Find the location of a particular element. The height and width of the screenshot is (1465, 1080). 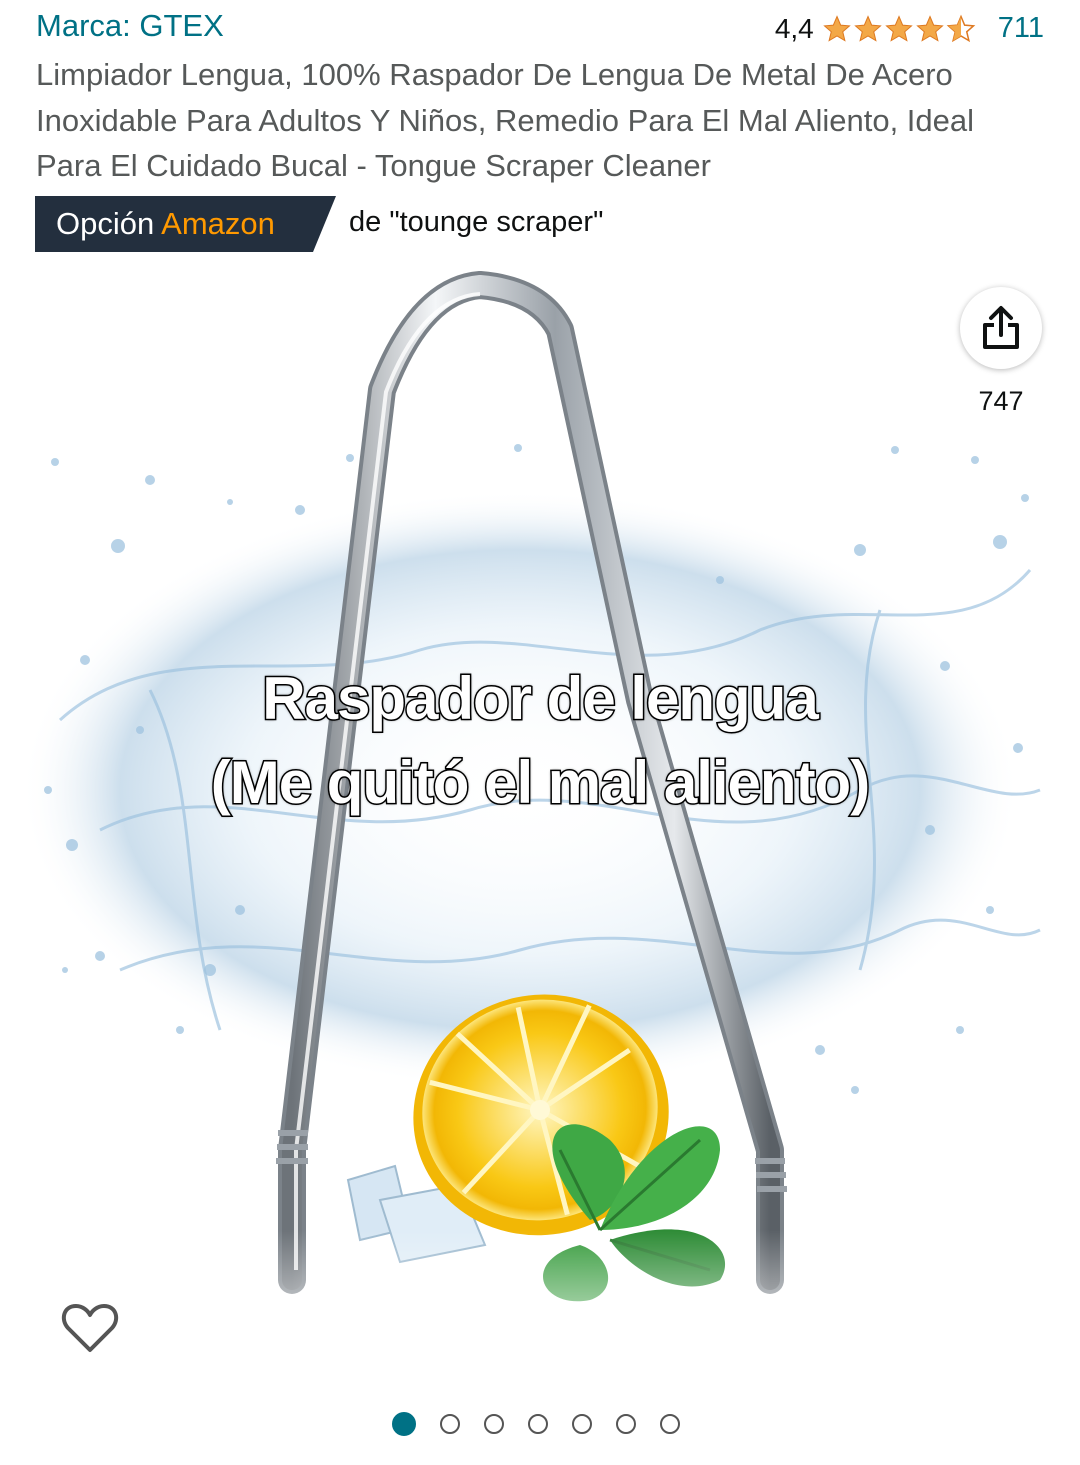

badge-prefix: Opción is located at coordinates (105, 223).